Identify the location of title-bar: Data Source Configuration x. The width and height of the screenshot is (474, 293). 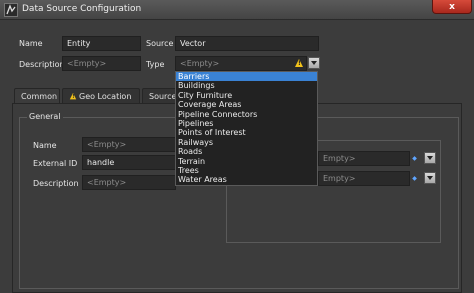
(237, 10).